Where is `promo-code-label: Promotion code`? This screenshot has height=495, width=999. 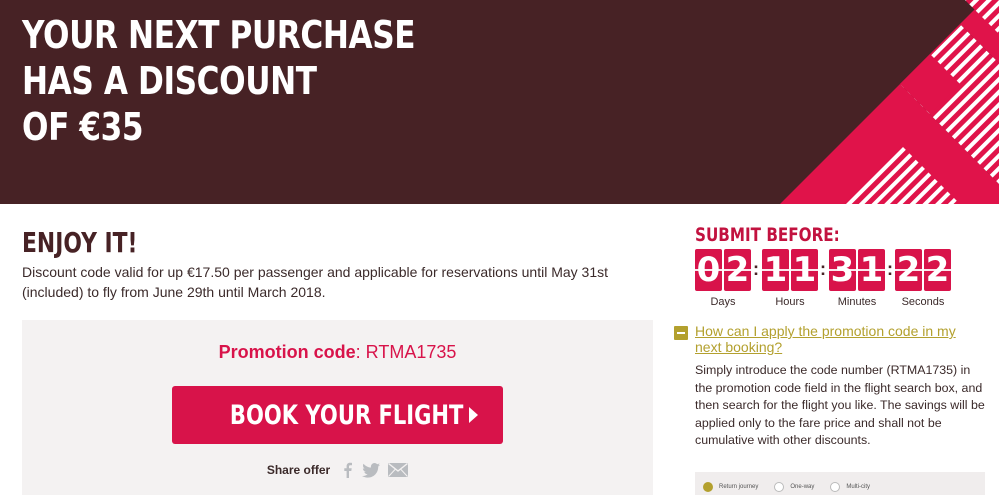 promo-code-label: Promotion code is located at coordinates (287, 352).